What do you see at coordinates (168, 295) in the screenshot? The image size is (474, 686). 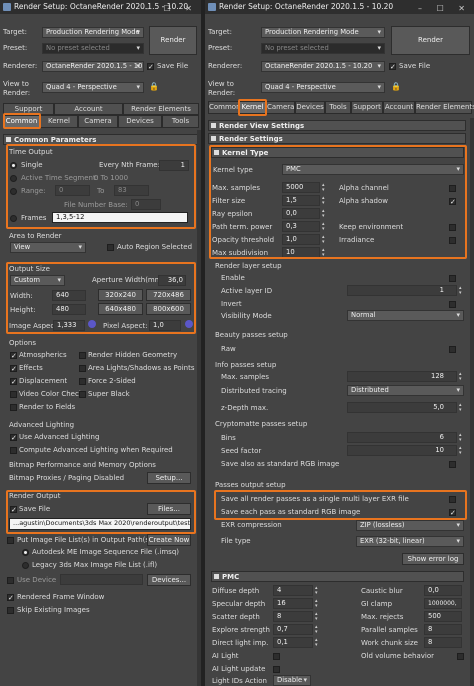 I see `preset-720x486-button: 720x486` at bounding box center [168, 295].